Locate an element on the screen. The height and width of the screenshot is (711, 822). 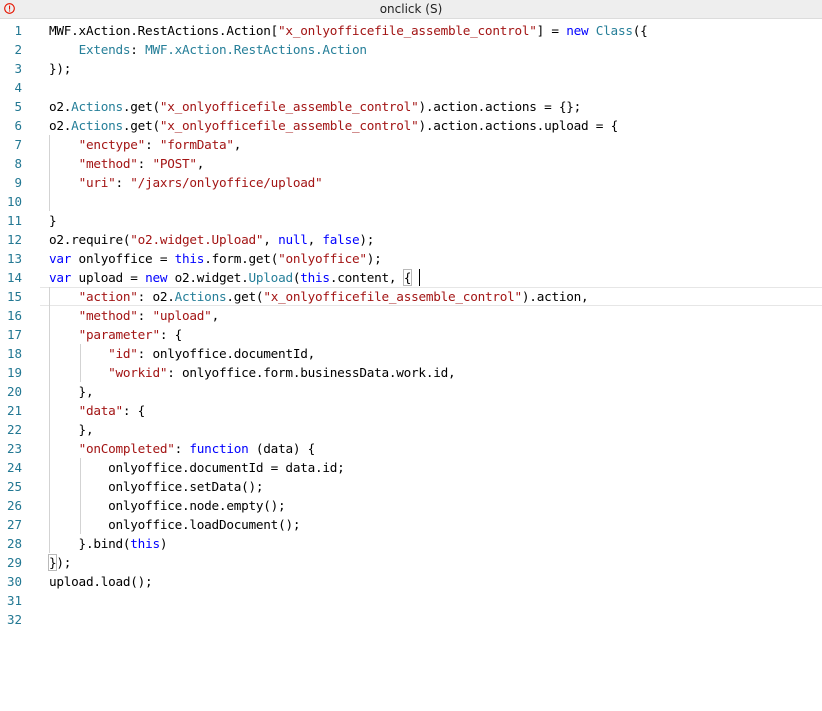
code-token: "action" is located at coordinates (108, 296).